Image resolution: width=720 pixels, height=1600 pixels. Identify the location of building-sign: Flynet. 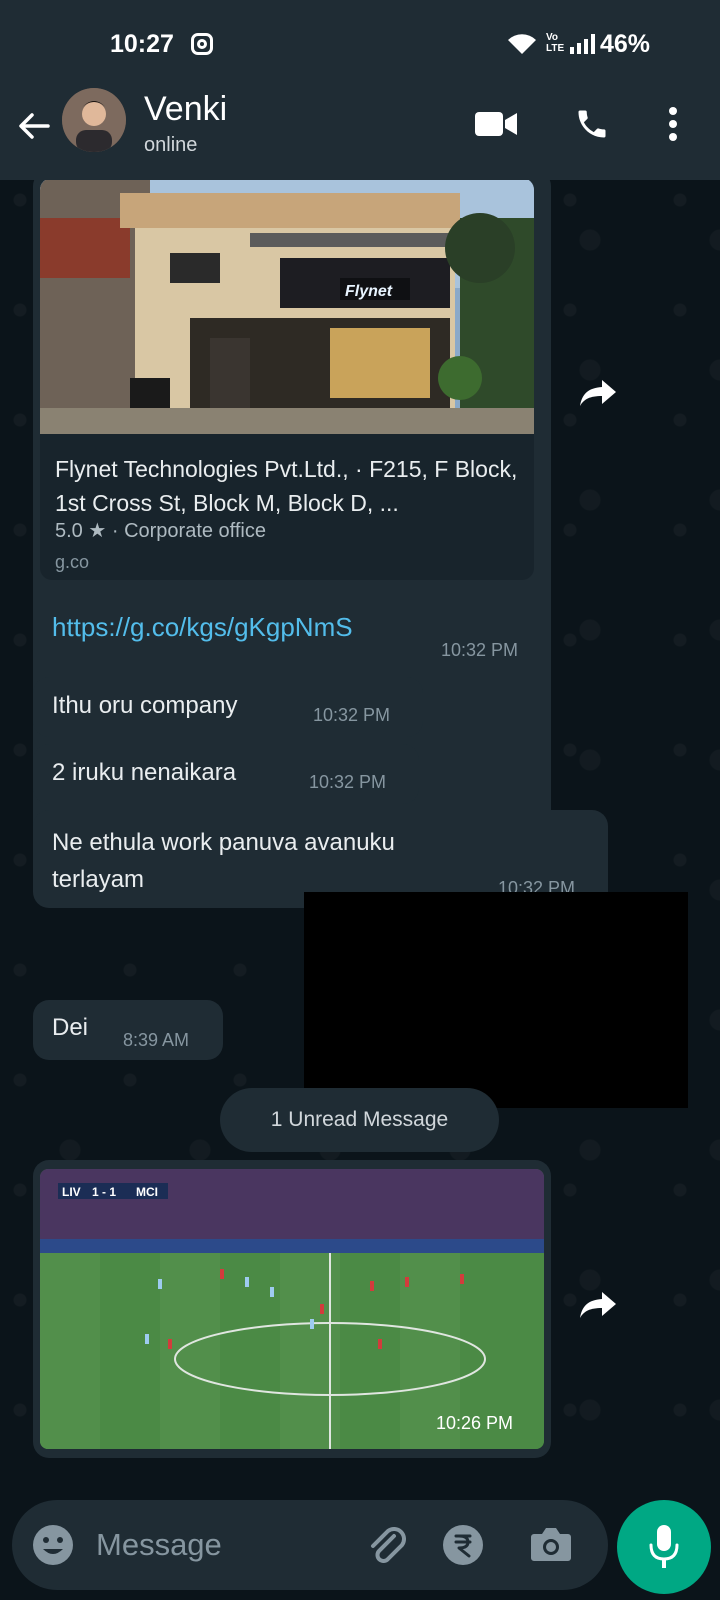
(369, 291).